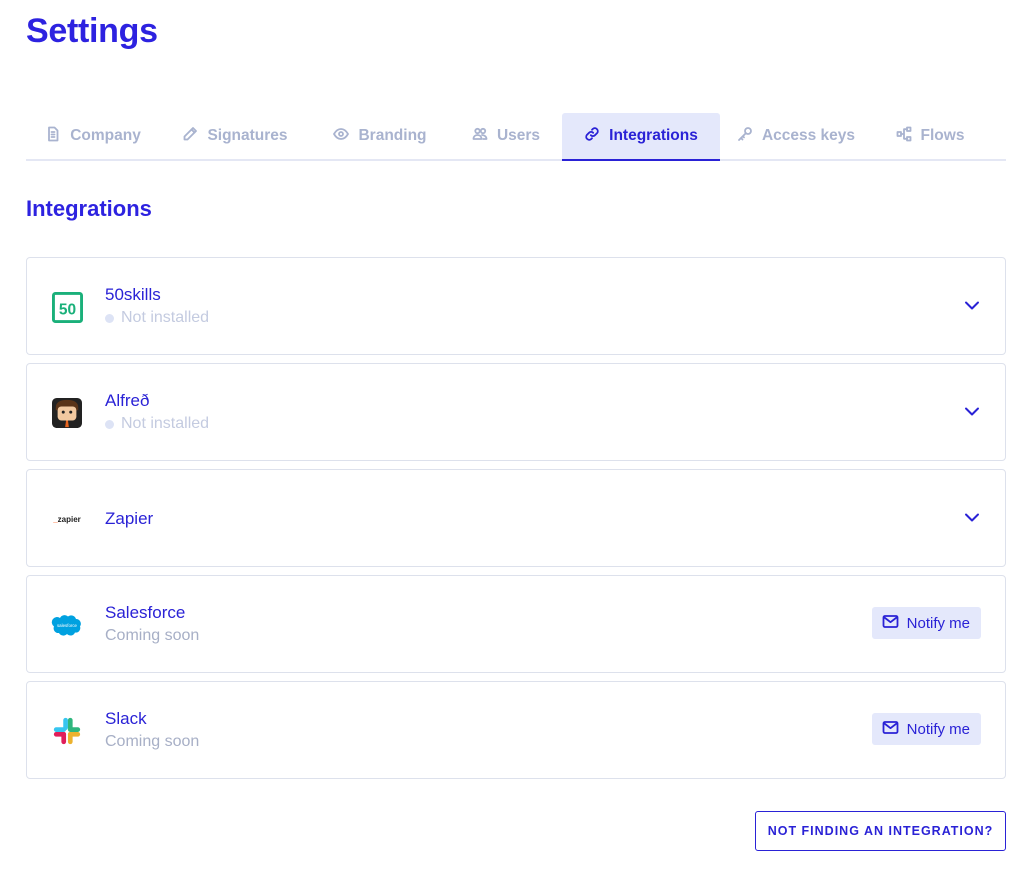 Image resolution: width=1035 pixels, height=872 pixels. I want to click on salesforce-logo: salesforce, so click(67, 625).